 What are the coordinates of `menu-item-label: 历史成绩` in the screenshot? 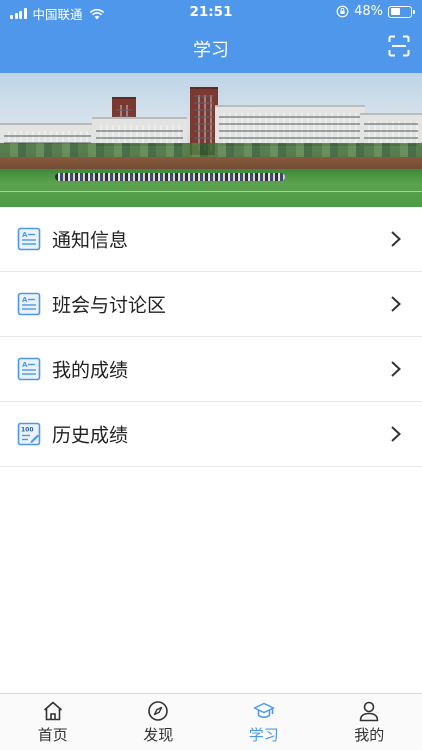 It's located at (90, 435).